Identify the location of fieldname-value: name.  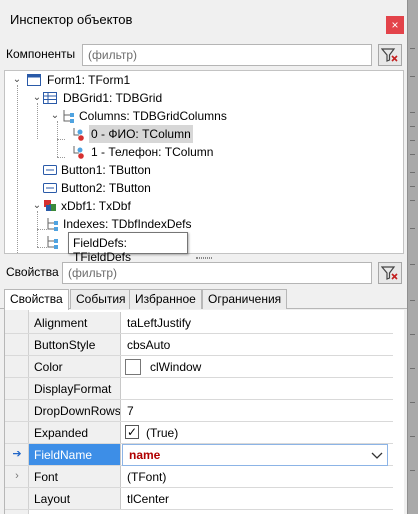
(144, 455).